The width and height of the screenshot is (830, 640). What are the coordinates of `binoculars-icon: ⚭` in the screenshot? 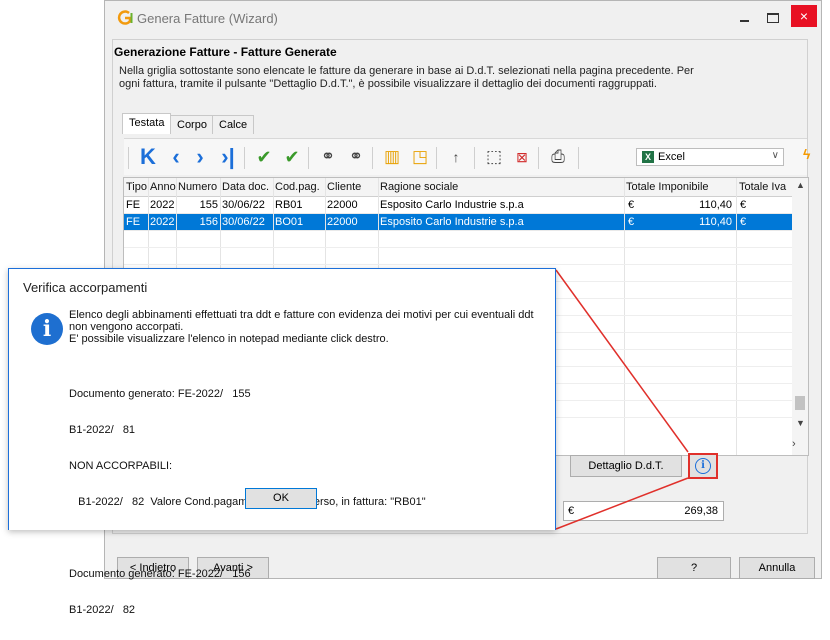 It's located at (328, 157).